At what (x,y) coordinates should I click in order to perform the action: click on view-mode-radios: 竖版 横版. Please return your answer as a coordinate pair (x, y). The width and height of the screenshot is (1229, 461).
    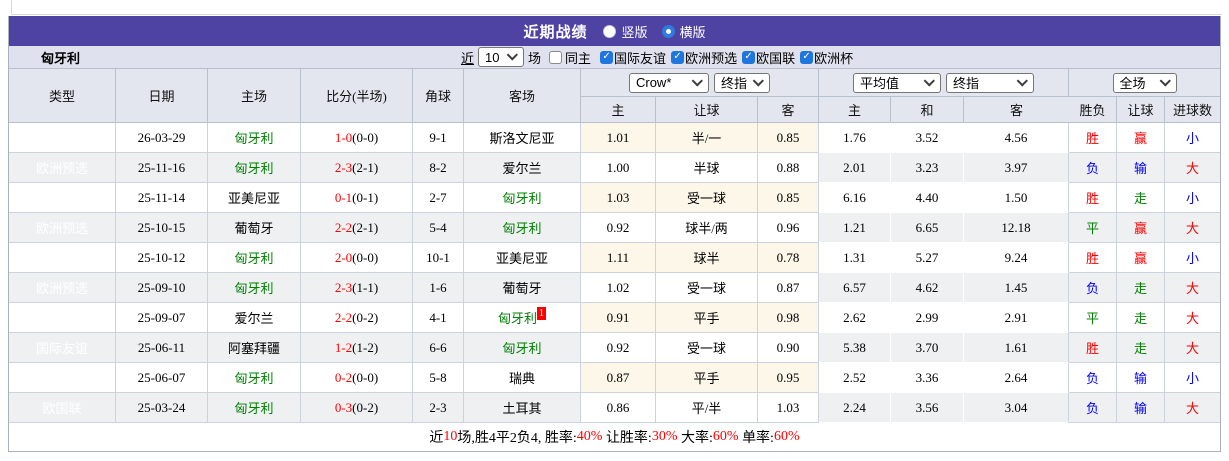
    Looking at the image, I should click on (654, 31).